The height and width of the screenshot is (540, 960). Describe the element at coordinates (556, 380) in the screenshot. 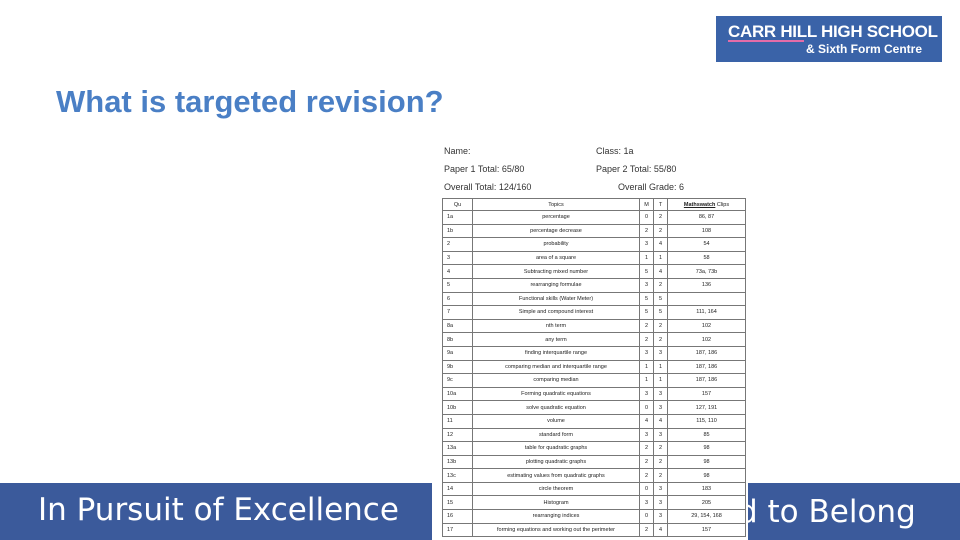

I see `cell-topic: comparing median` at that location.